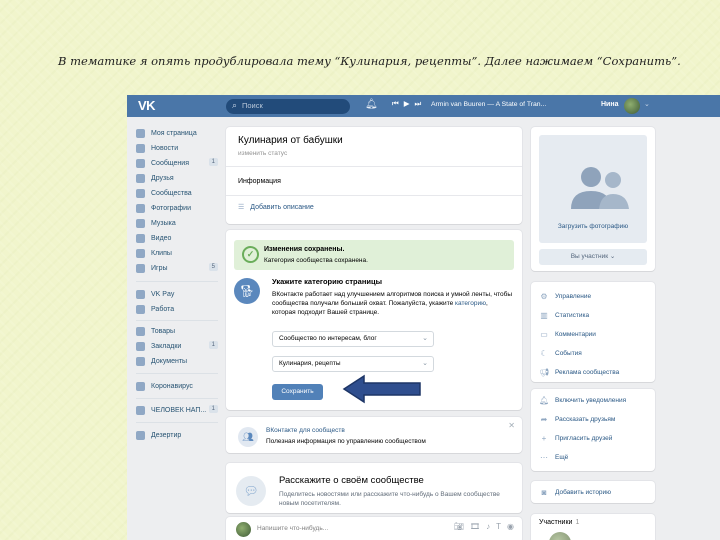 The height and width of the screenshot is (540, 720). What do you see at coordinates (161, 253) in the screenshot?
I see `sidebar-item-label: Клипы` at bounding box center [161, 253].